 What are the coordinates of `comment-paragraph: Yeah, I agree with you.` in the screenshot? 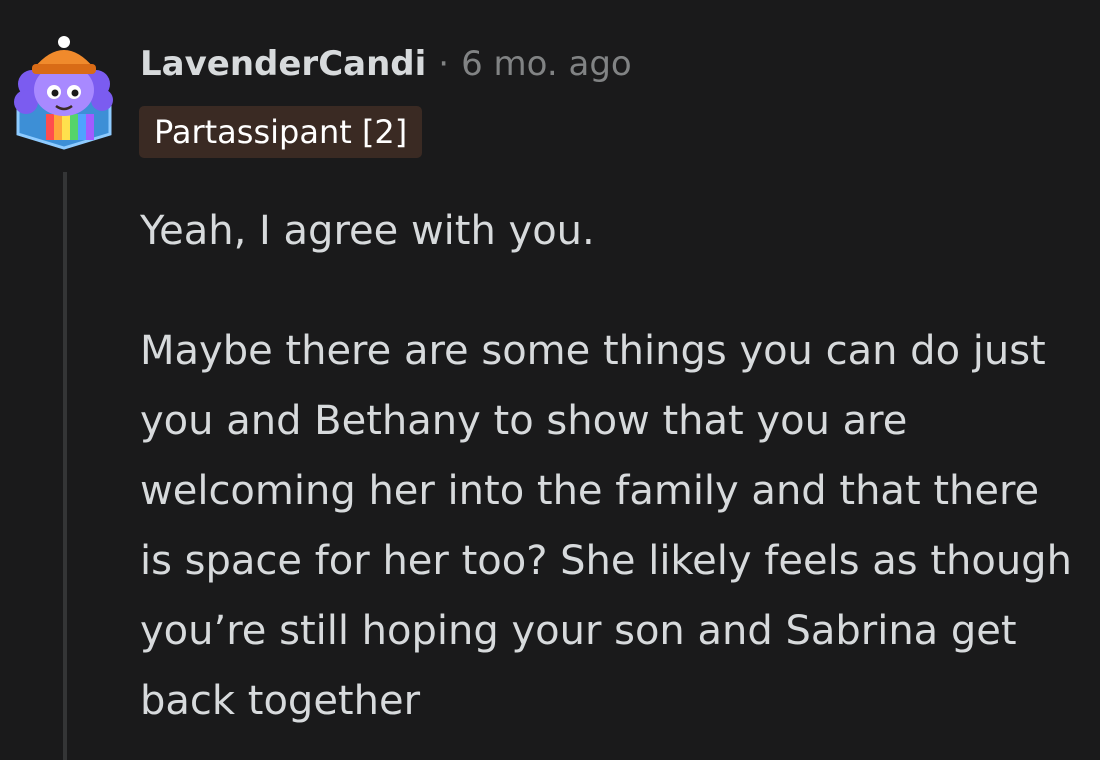 It's located at (367, 231).